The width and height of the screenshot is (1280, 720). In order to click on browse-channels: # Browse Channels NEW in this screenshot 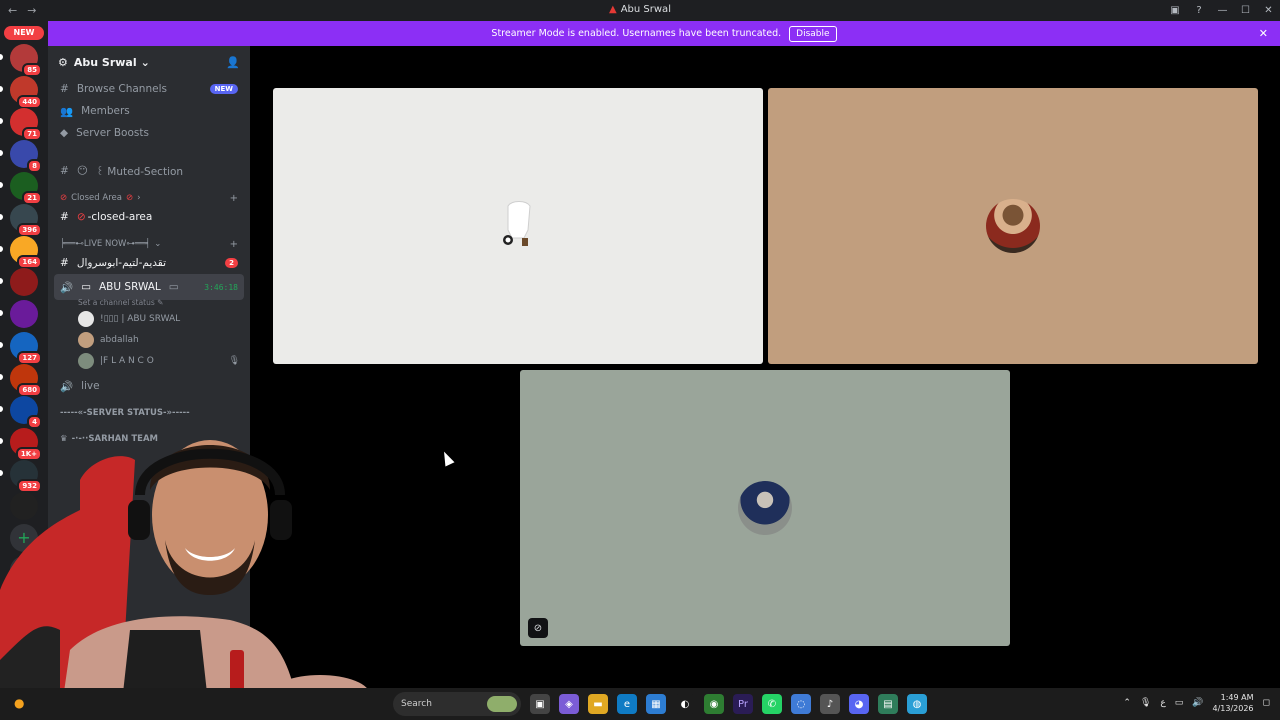, I will do `click(149, 89)`.